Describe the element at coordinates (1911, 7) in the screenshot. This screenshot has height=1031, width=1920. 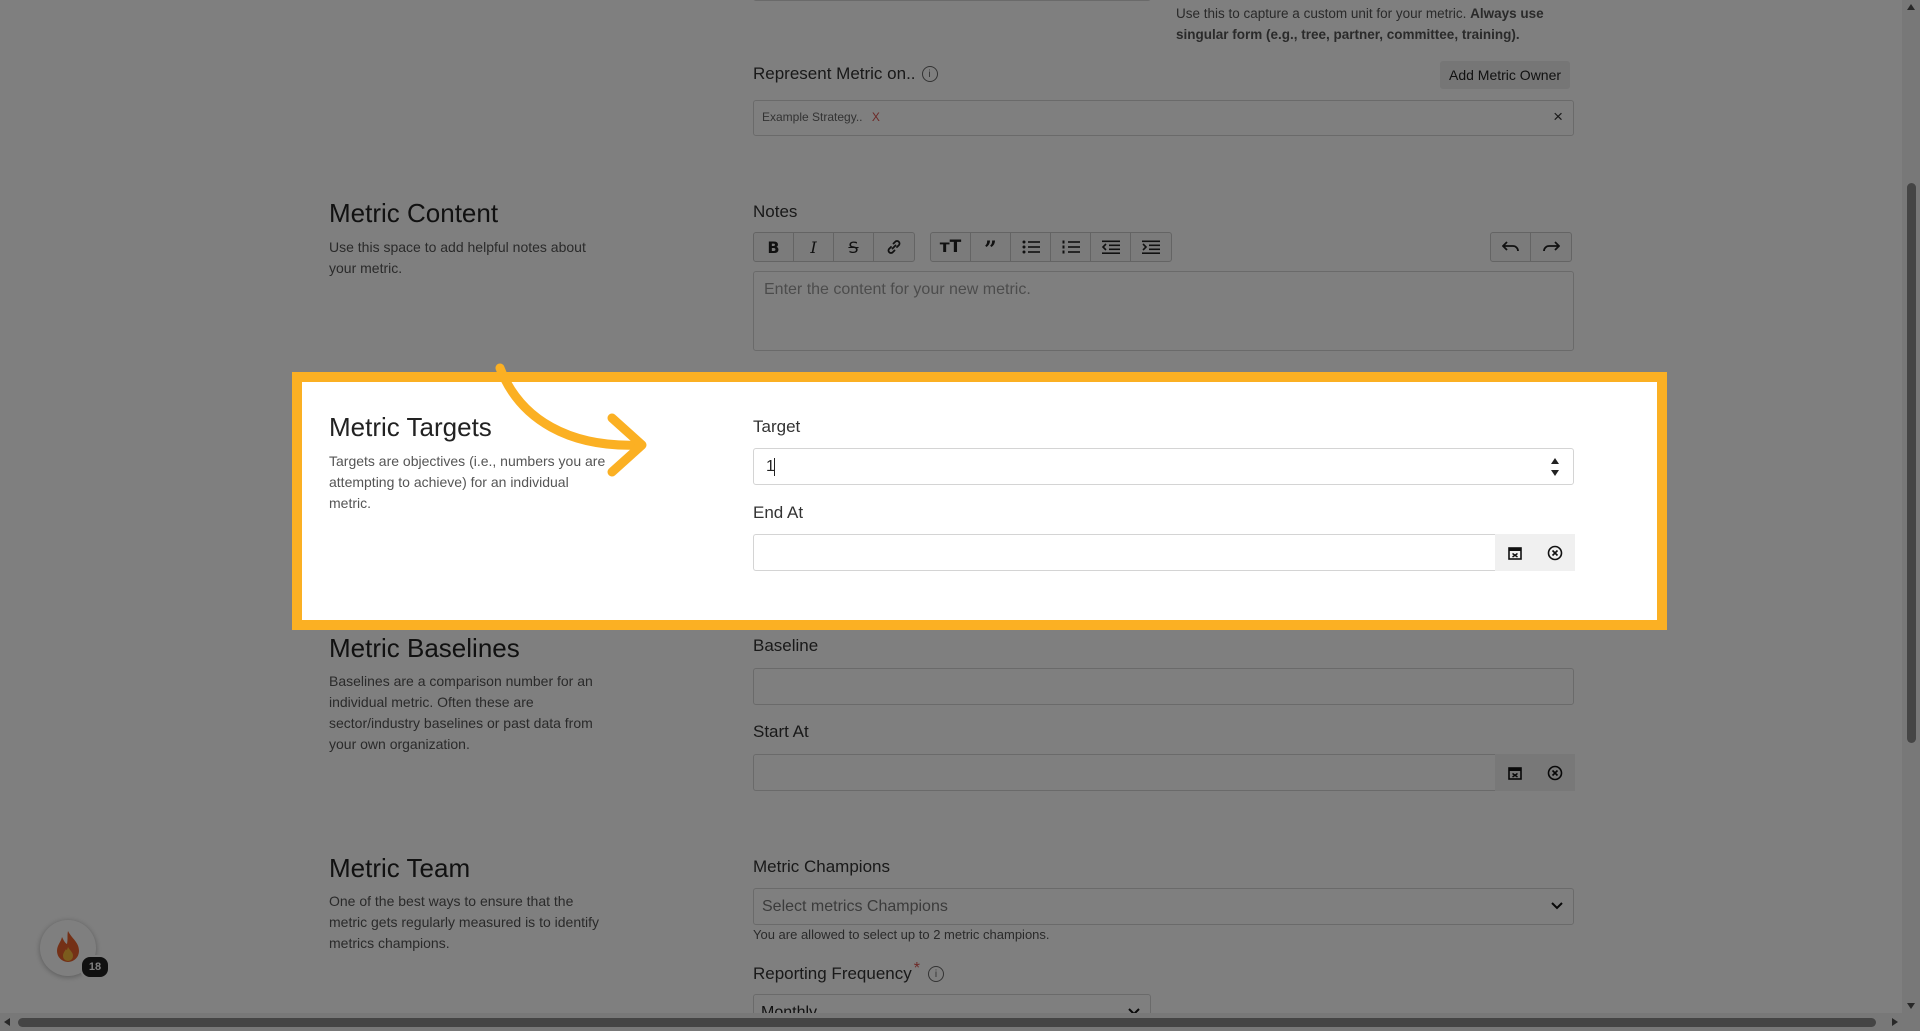
I see `scroll-up-arrow-icon` at that location.